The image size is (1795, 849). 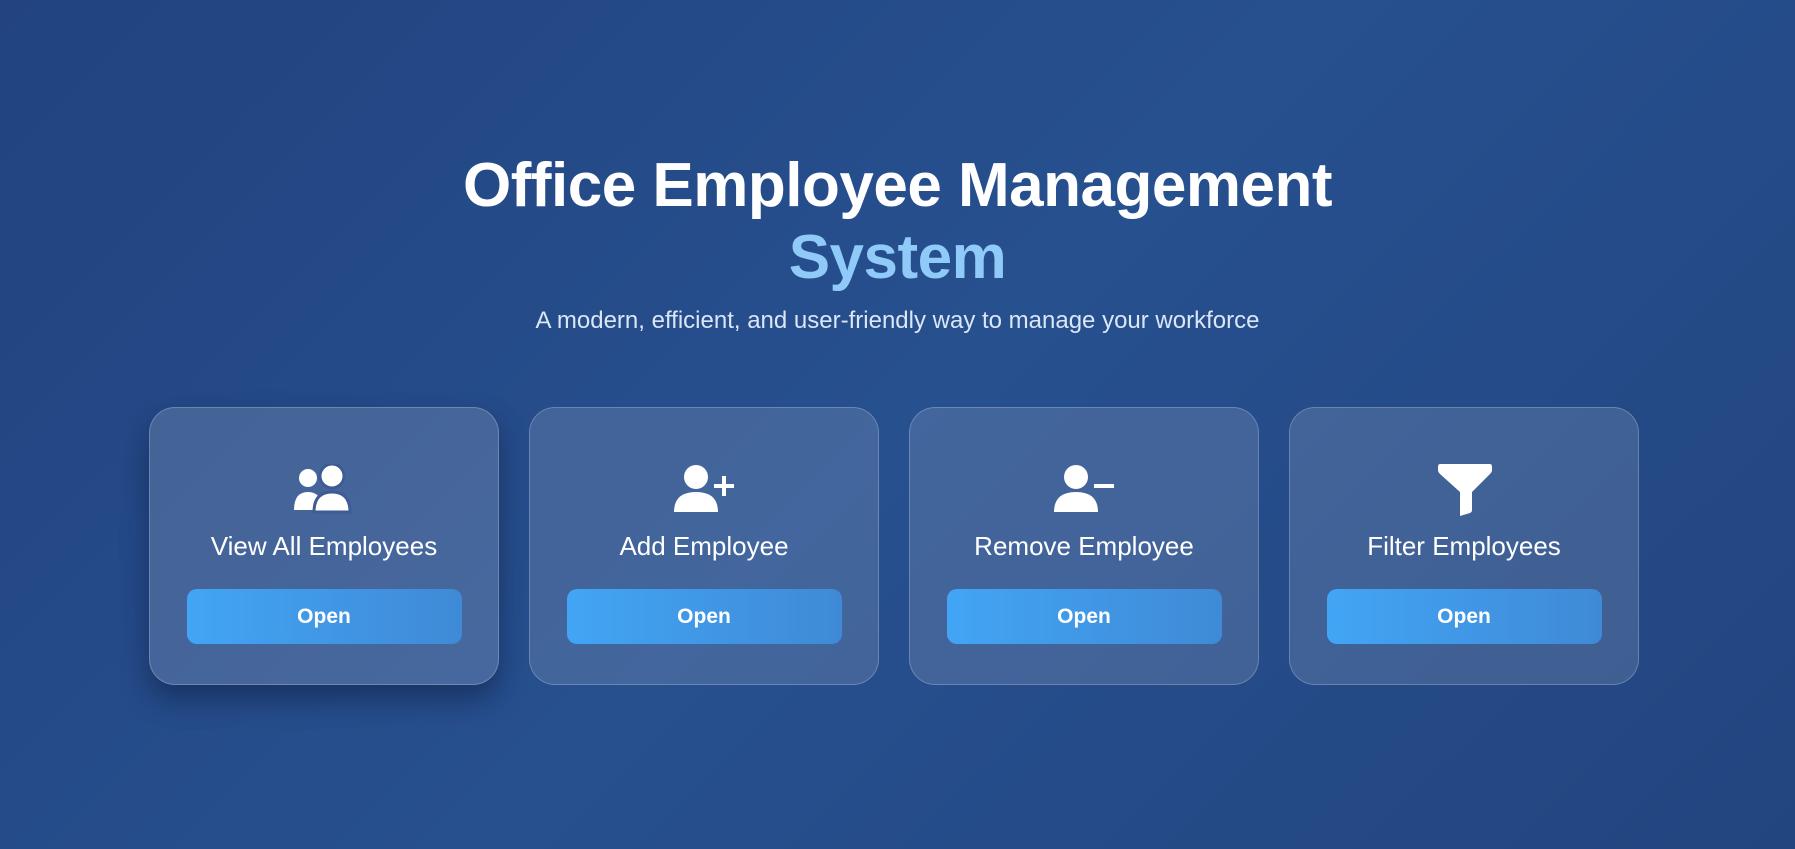 I want to click on card-label: Add Employee, so click(x=704, y=546).